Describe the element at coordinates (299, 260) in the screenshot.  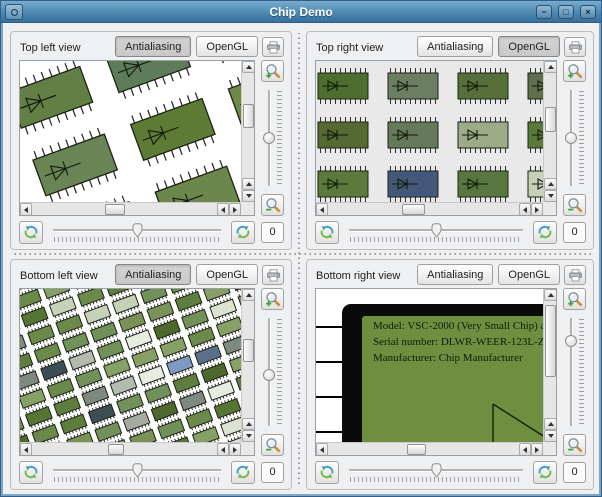
I see `vertical-splitter-handle` at that location.